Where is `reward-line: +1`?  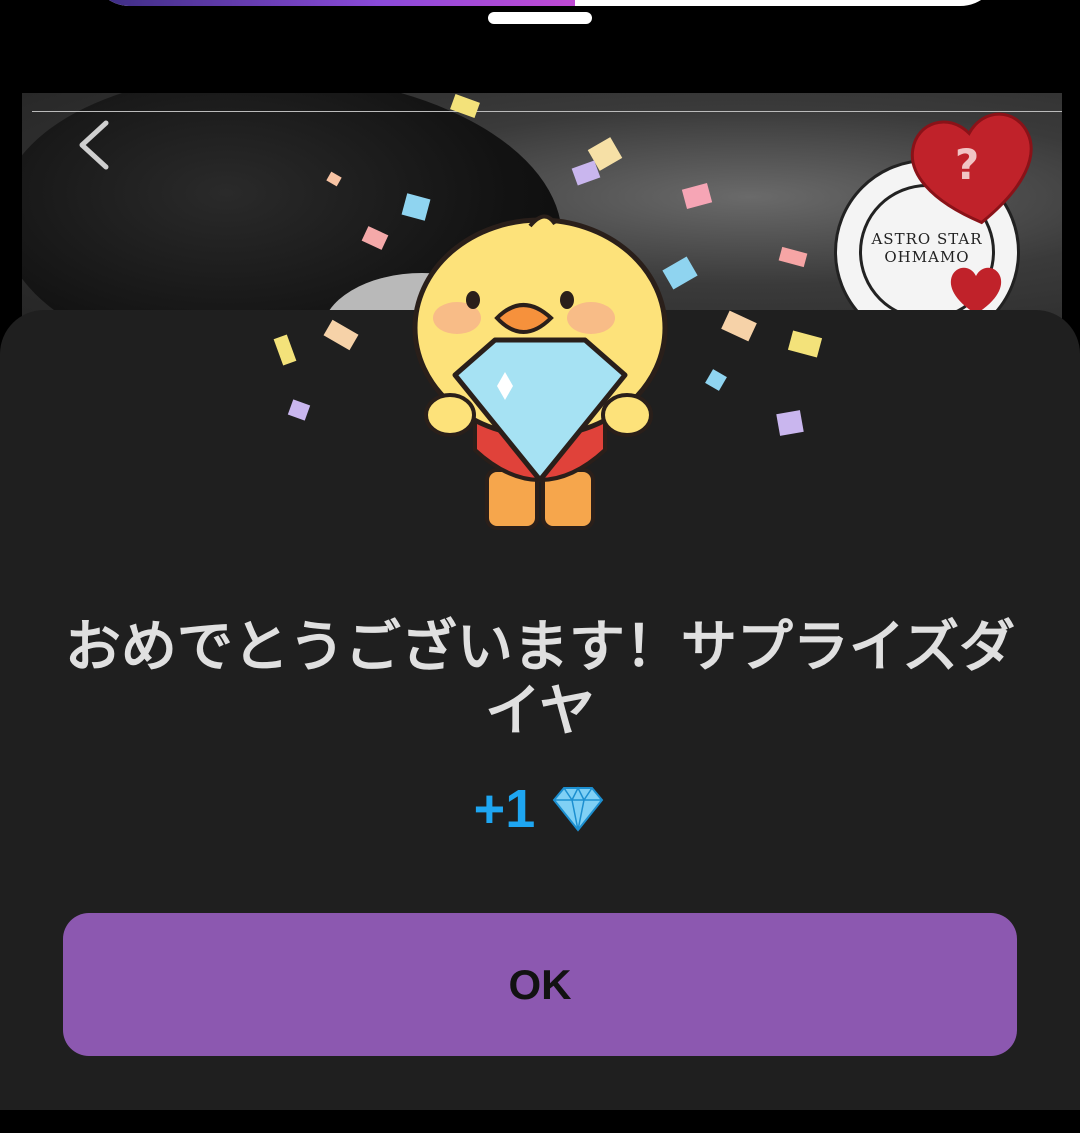 reward-line: +1 is located at coordinates (540, 810).